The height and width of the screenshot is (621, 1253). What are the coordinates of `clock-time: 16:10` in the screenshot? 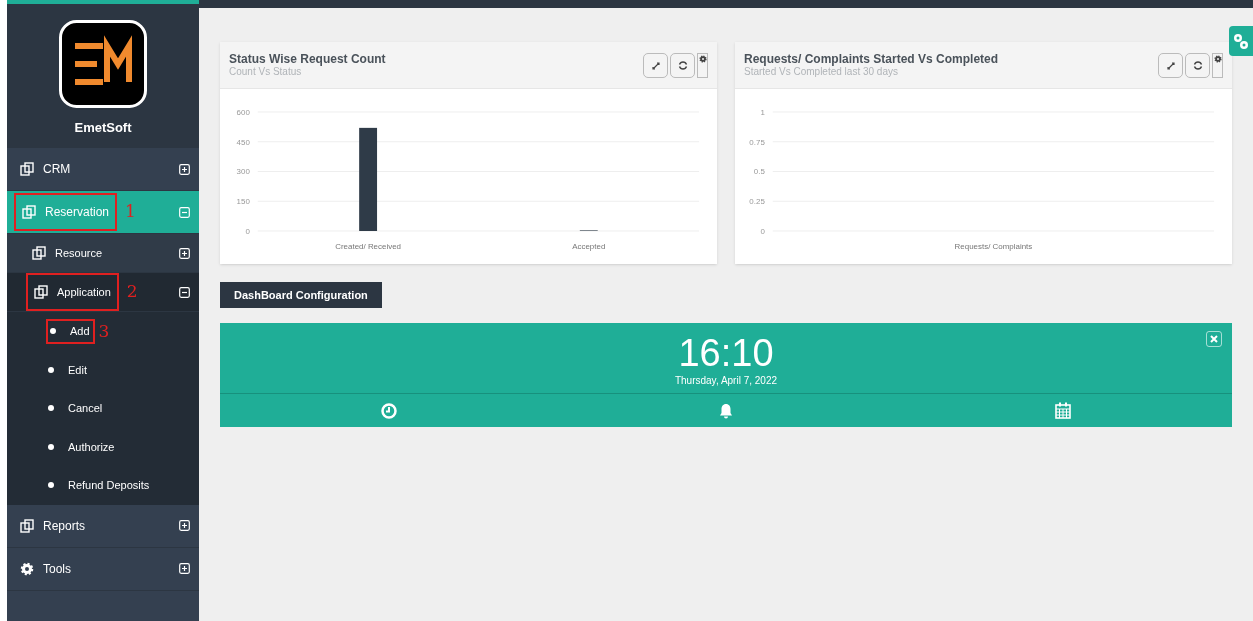 It's located at (726, 353).